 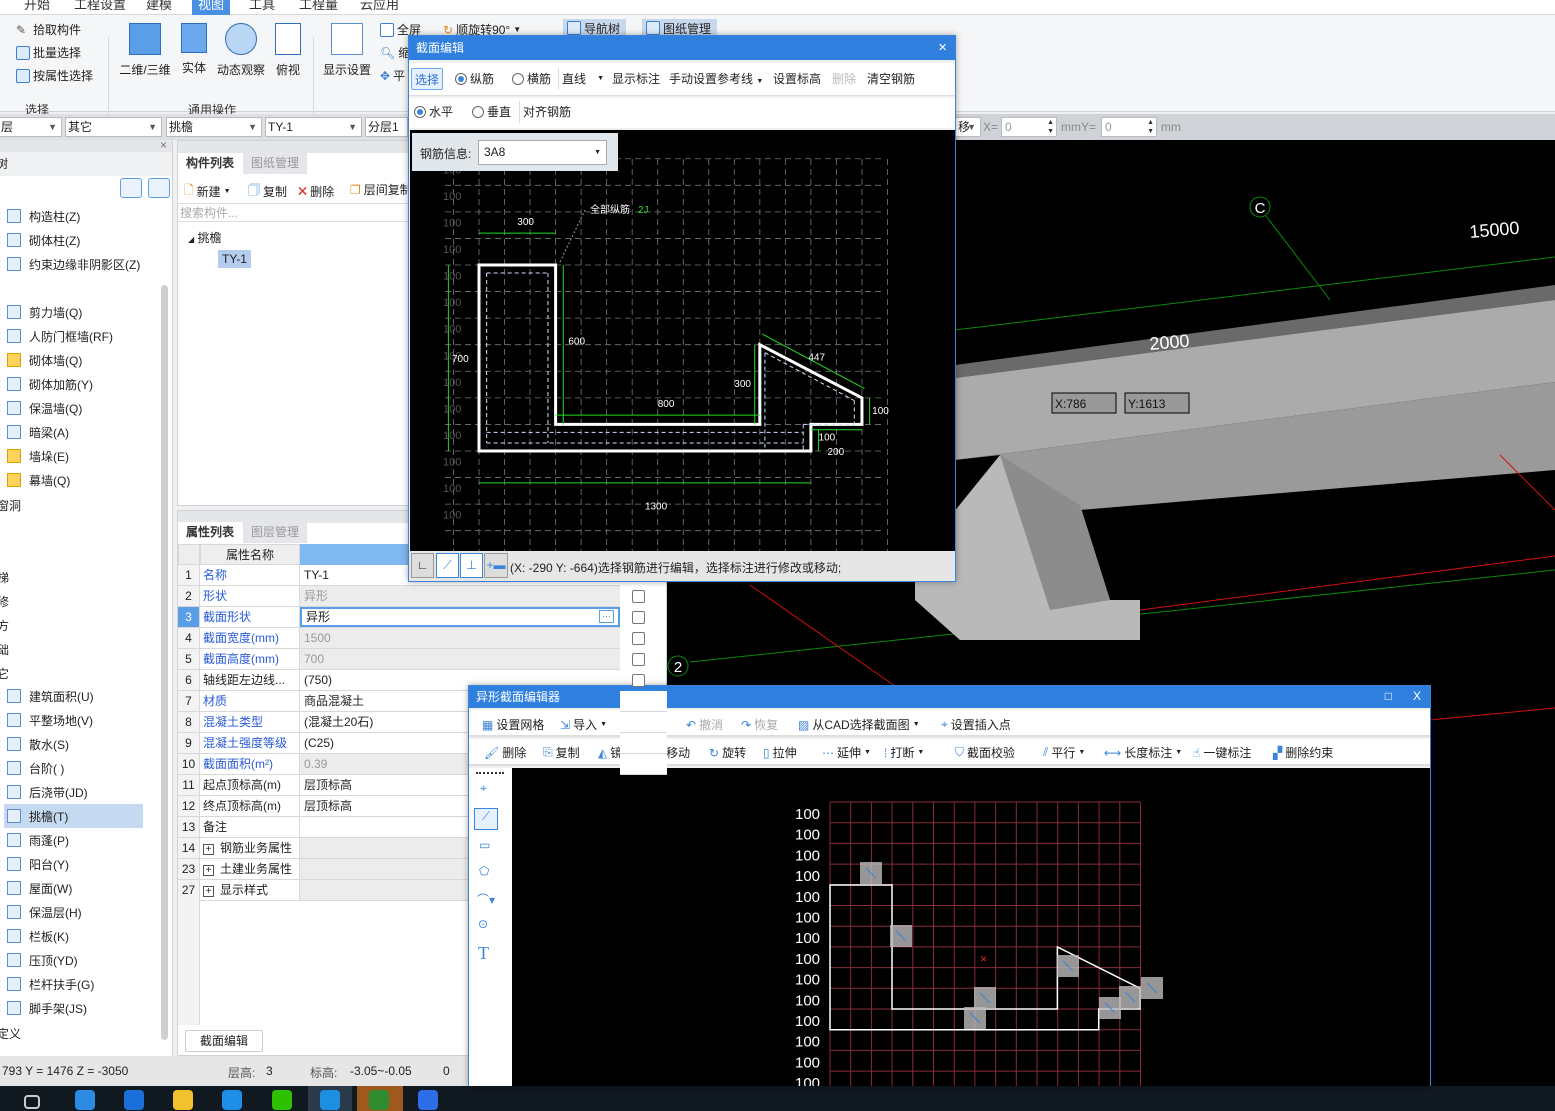 I want to click on clear-rebar-button: 清空钢筋, so click(x=891, y=79).